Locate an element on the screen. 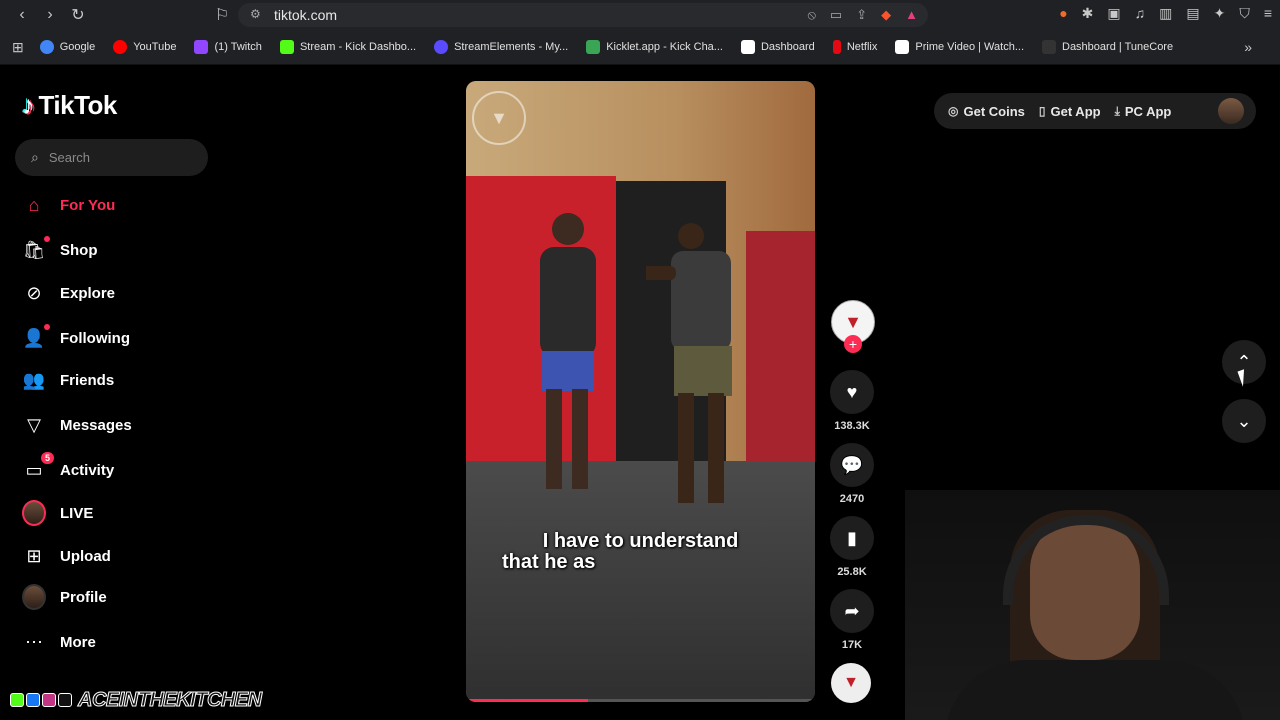  bookmark-youtube: YouTube is located at coordinates (144, 47).